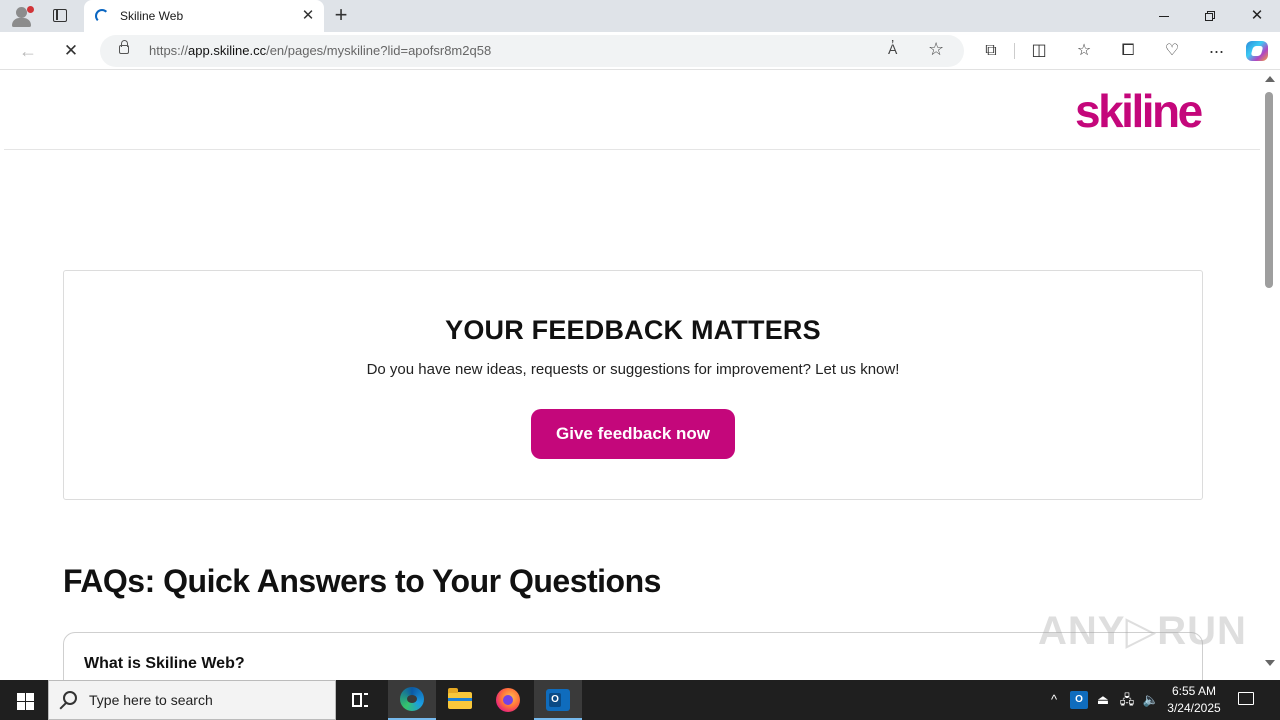 The image size is (1280, 720). Describe the element at coordinates (412, 700) in the screenshot. I see `edge-taskbar-icon` at that location.